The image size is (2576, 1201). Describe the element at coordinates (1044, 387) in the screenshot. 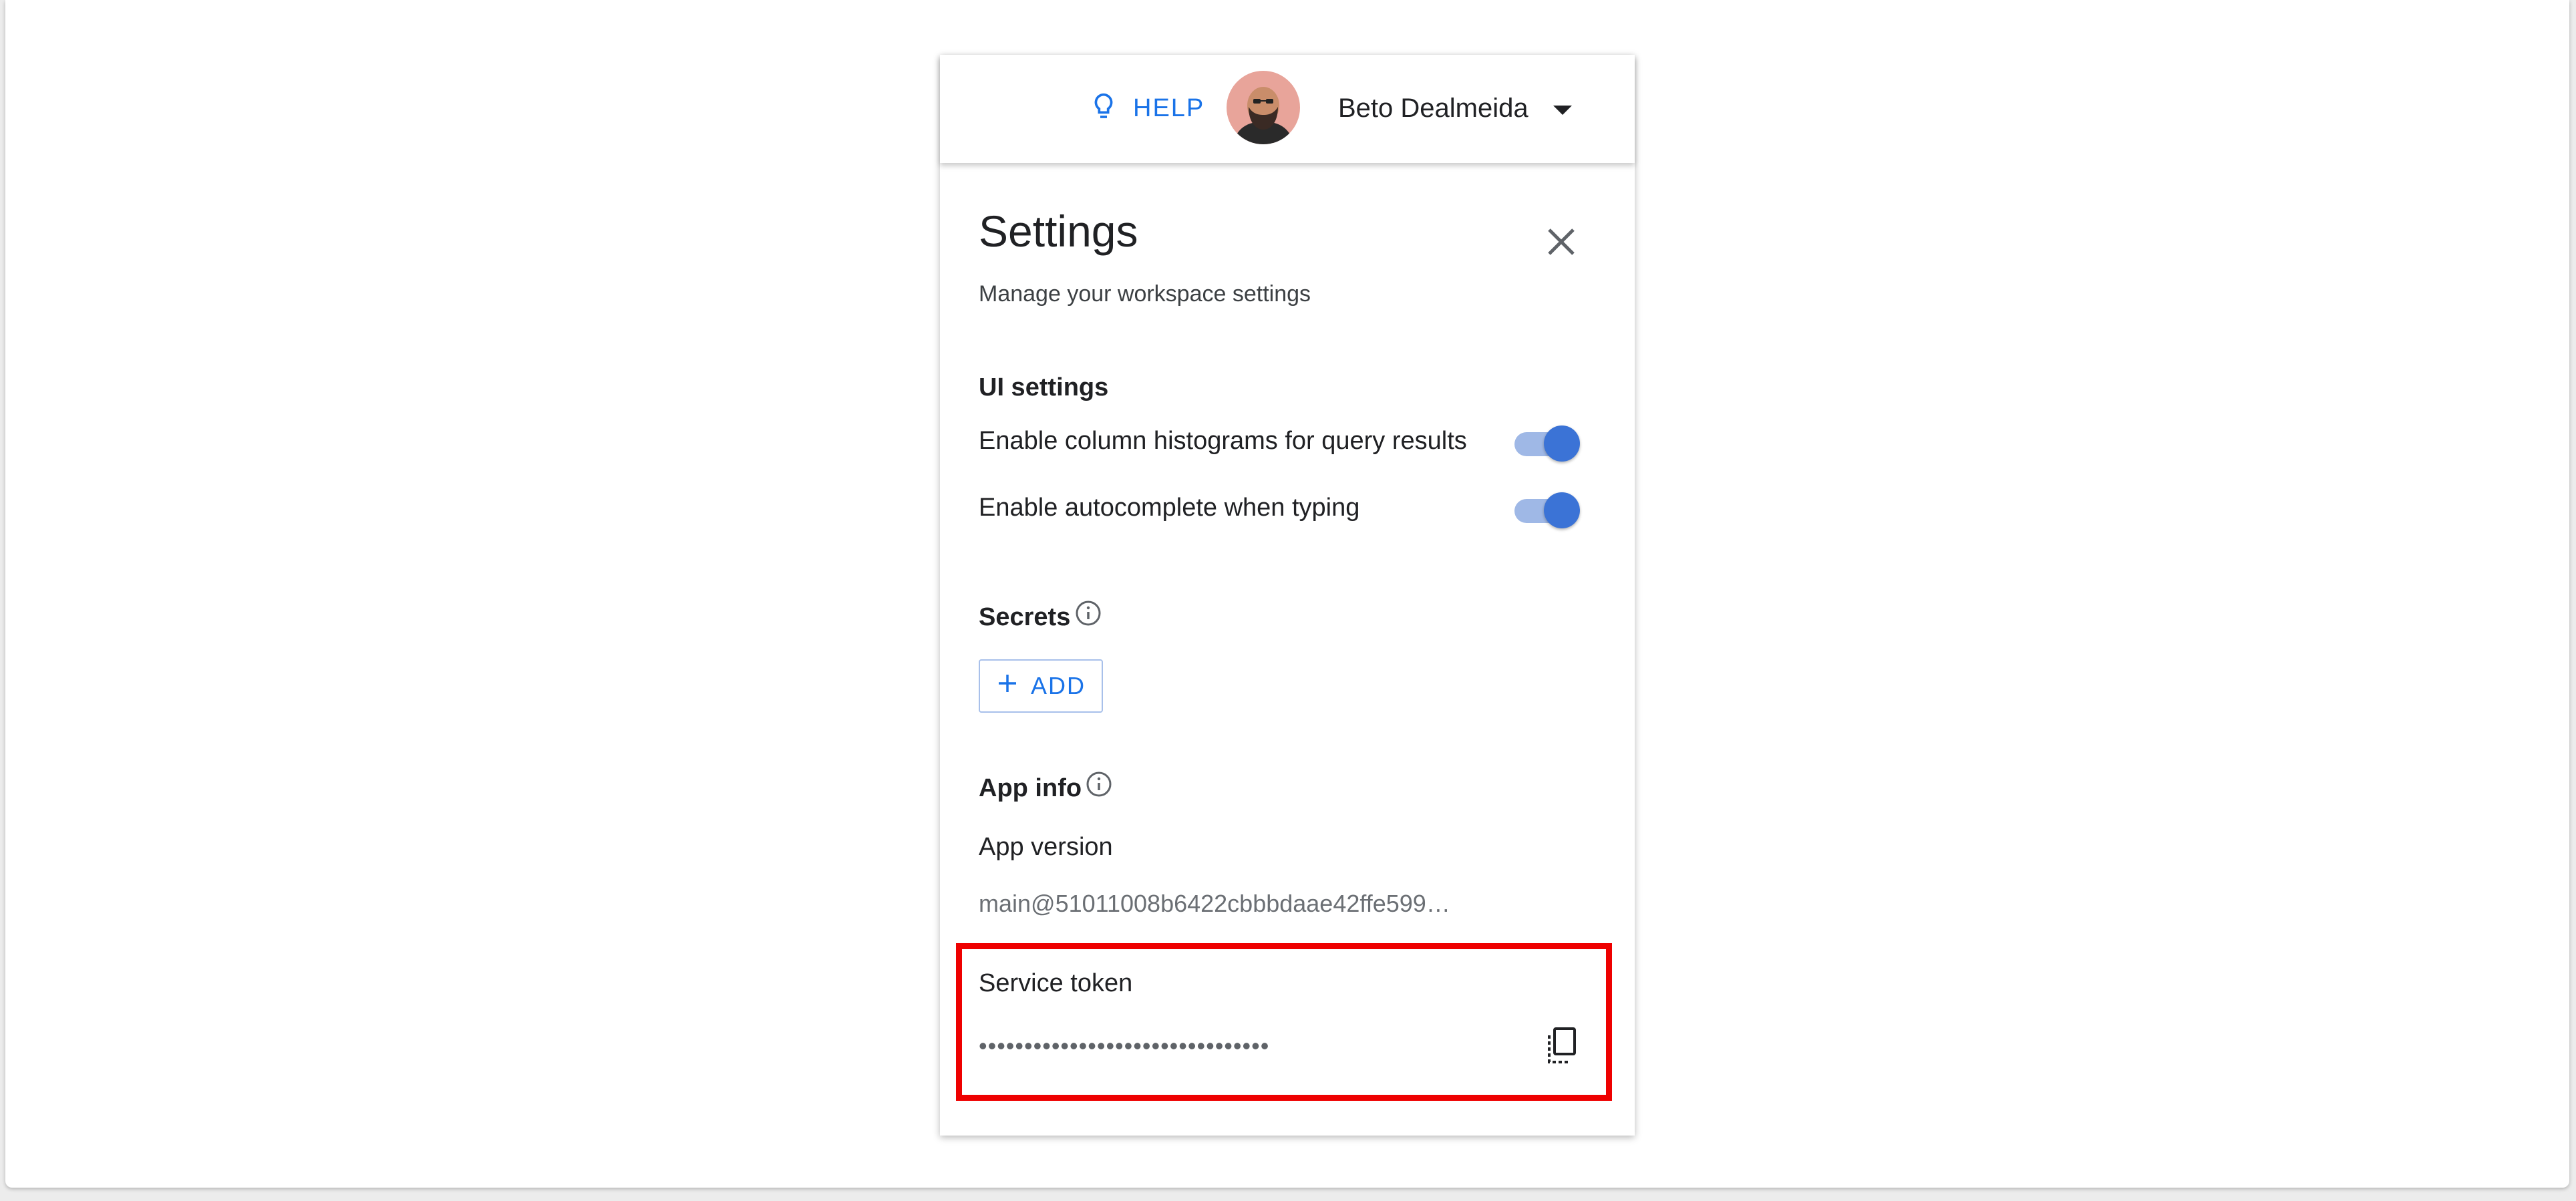

I see `ui-settings-heading: UI settings` at that location.